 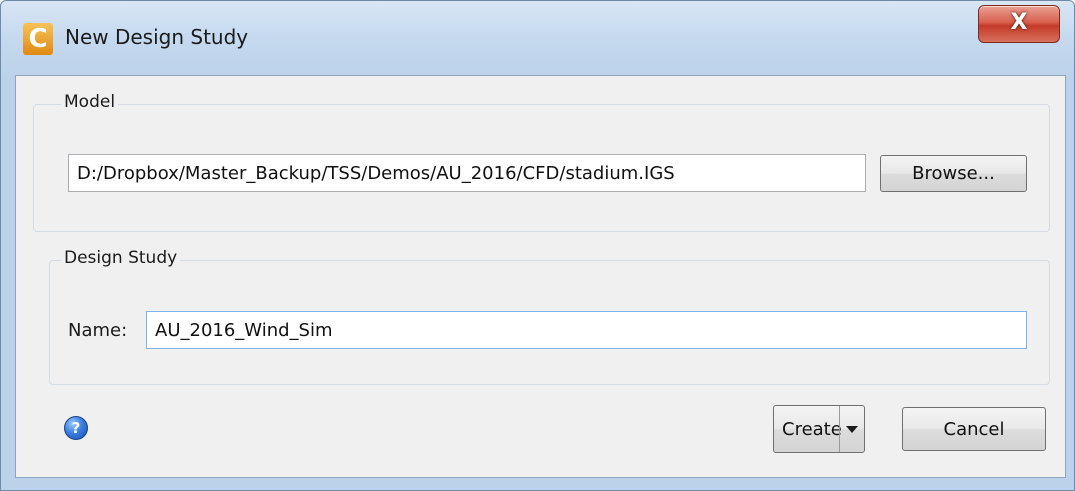 What do you see at coordinates (812, 429) in the screenshot?
I see `create-button-label: Create` at bounding box center [812, 429].